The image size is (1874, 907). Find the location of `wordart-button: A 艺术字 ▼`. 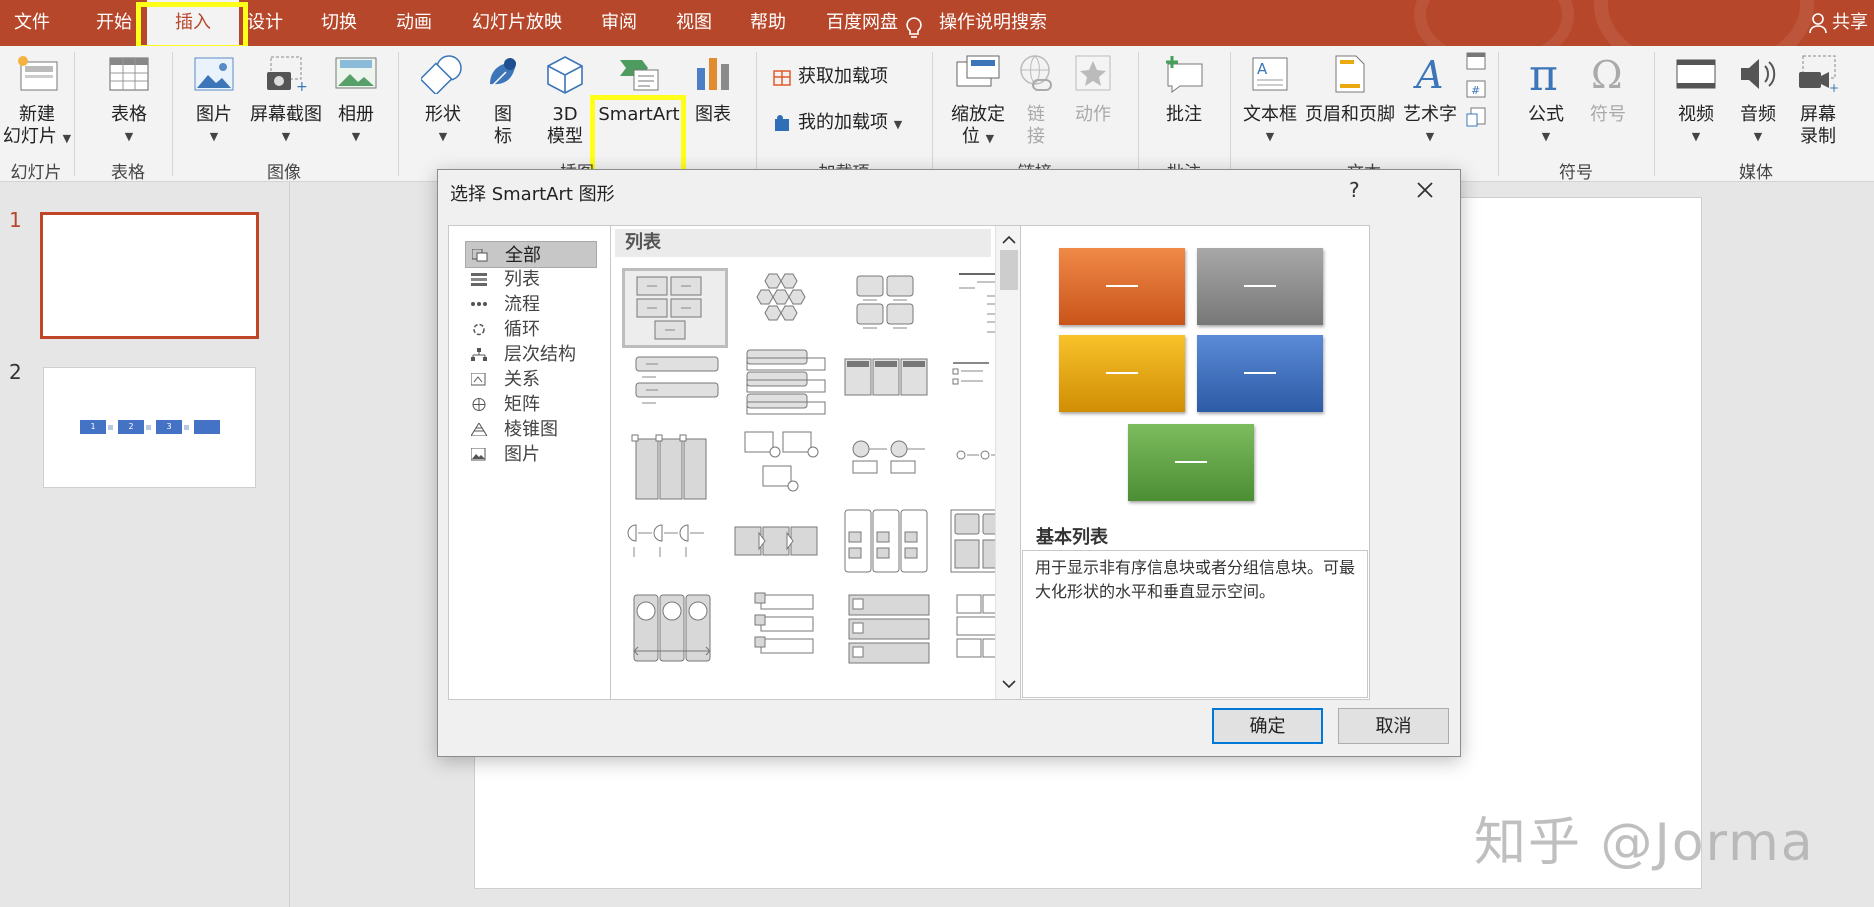

wordart-button: A 艺术字 ▼ is located at coordinates (1430, 100).